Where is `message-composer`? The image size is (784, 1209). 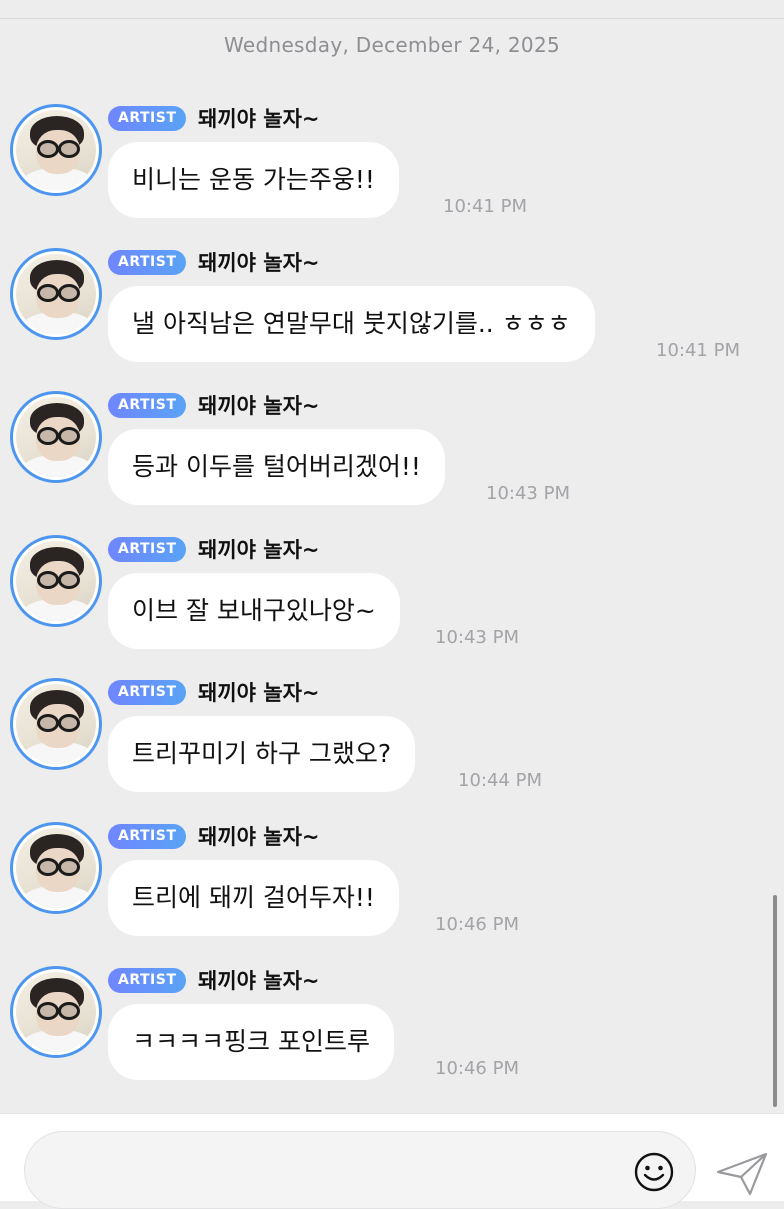 message-composer is located at coordinates (392, 1161).